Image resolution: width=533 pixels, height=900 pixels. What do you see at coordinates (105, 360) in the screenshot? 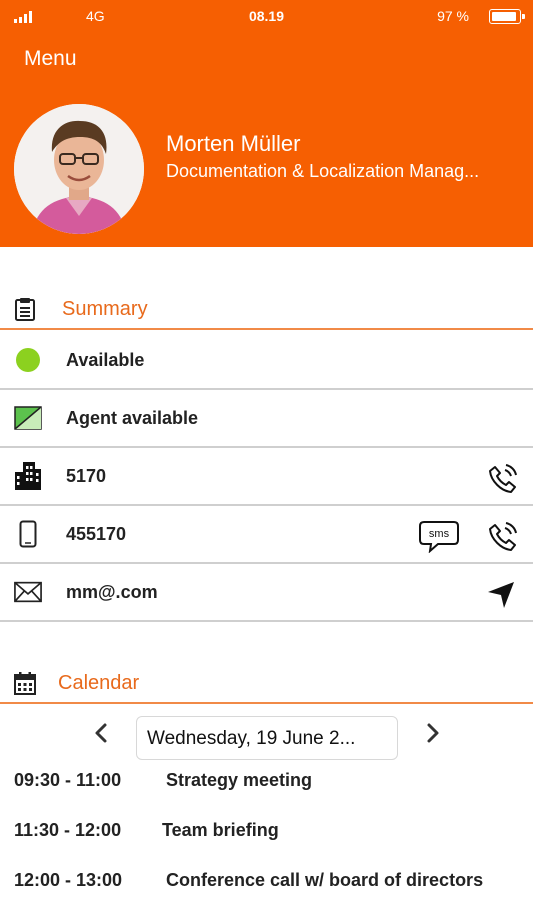
I see `presence-status: Available` at bounding box center [105, 360].